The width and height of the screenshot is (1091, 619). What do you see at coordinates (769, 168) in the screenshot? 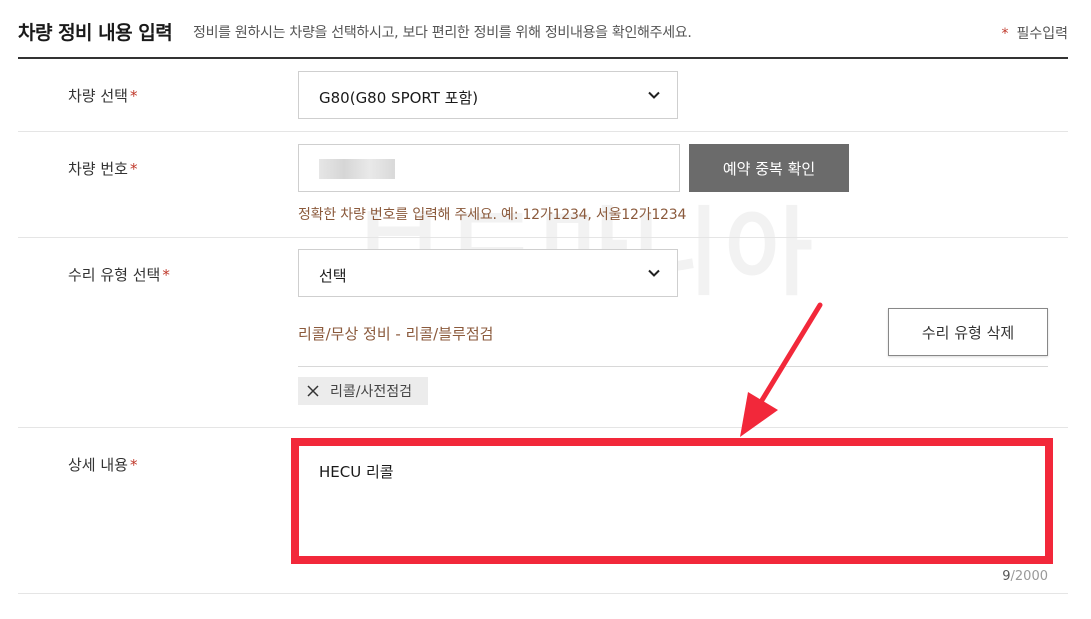
I see `reservation-duplicate-check-button: 예약 중복 확인` at bounding box center [769, 168].